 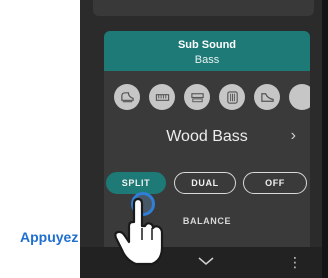 What do you see at coordinates (299, 97) in the screenshot?
I see `more-voices-icon` at bounding box center [299, 97].